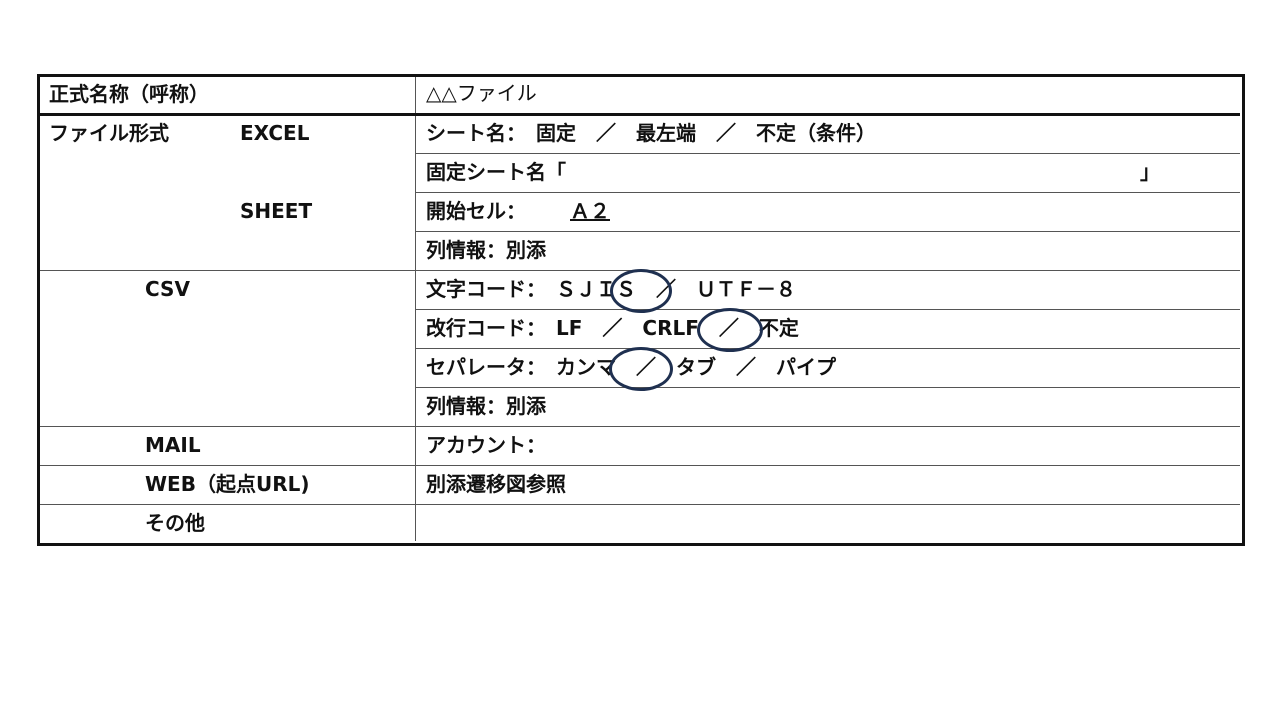  I want to click on start-cell-value: Ａ２, so click(590, 211).